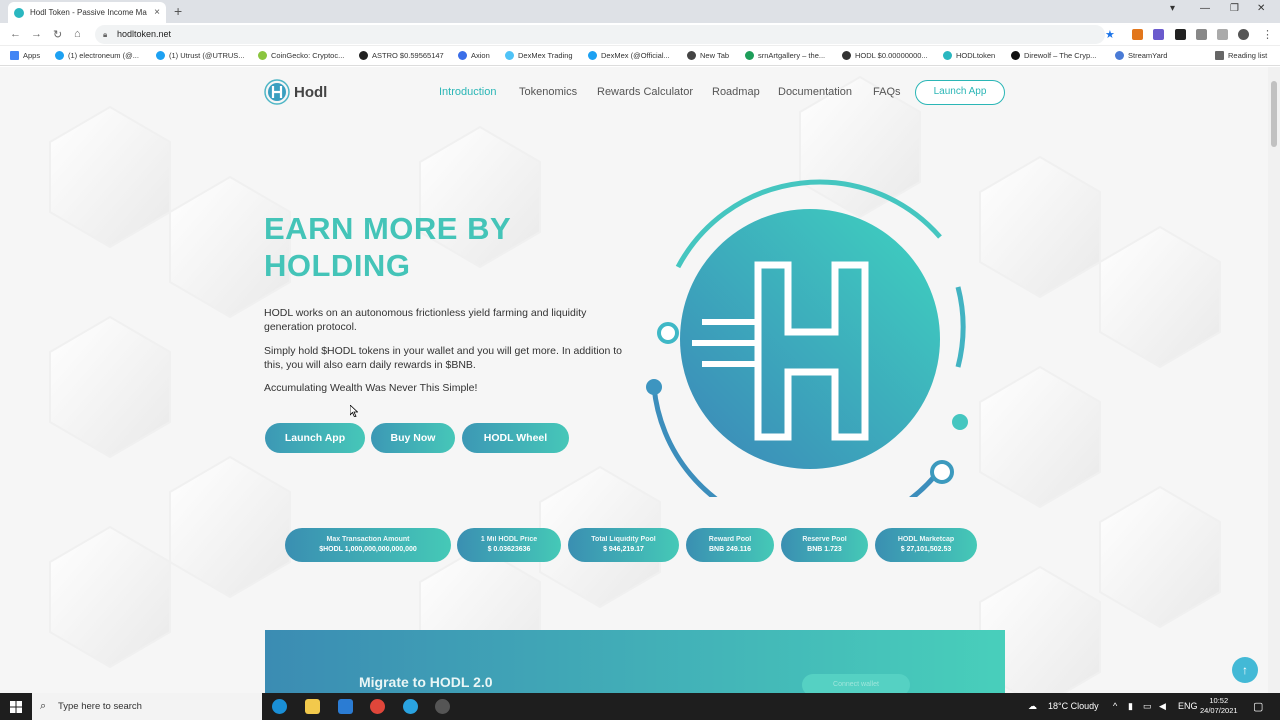 This screenshot has width=1280, height=720. Describe the element at coordinates (623, 549) in the screenshot. I see `stat-value: $ 946,219.17` at that location.